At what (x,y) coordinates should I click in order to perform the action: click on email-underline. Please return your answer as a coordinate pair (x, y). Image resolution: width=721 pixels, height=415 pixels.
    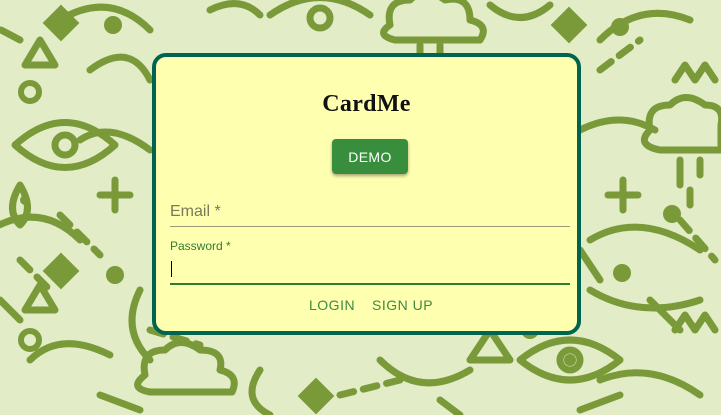
    Looking at the image, I should click on (370, 226).